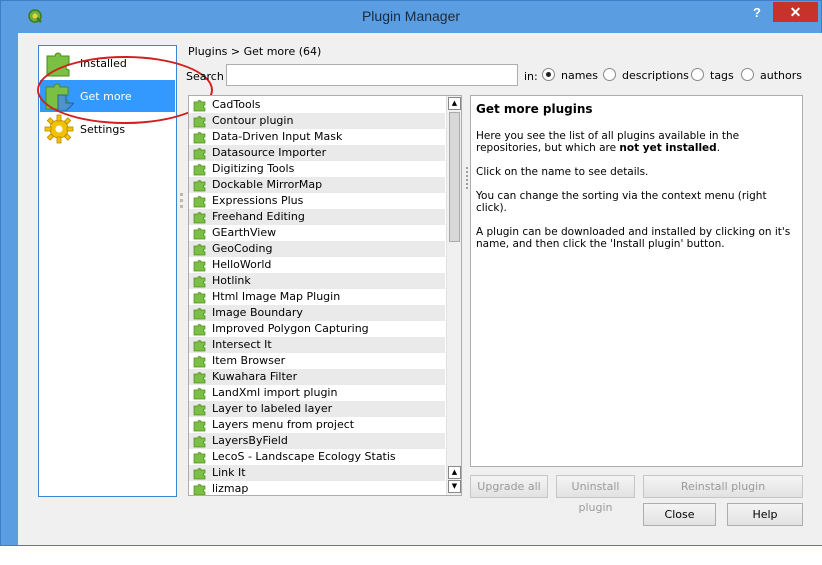 The width and height of the screenshot is (822, 565). I want to click on plugin-name: Image Boundary, so click(257, 312).